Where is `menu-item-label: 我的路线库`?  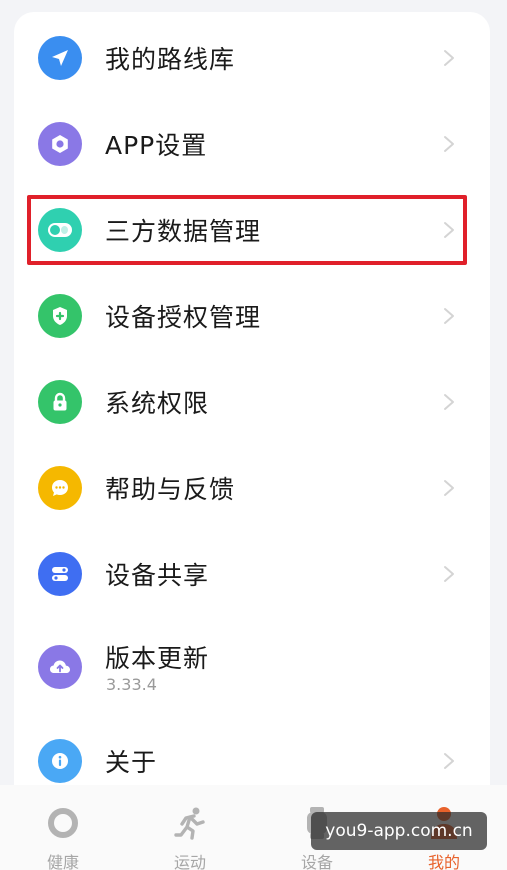
menu-item-label: 我的路线库 is located at coordinates (170, 59).